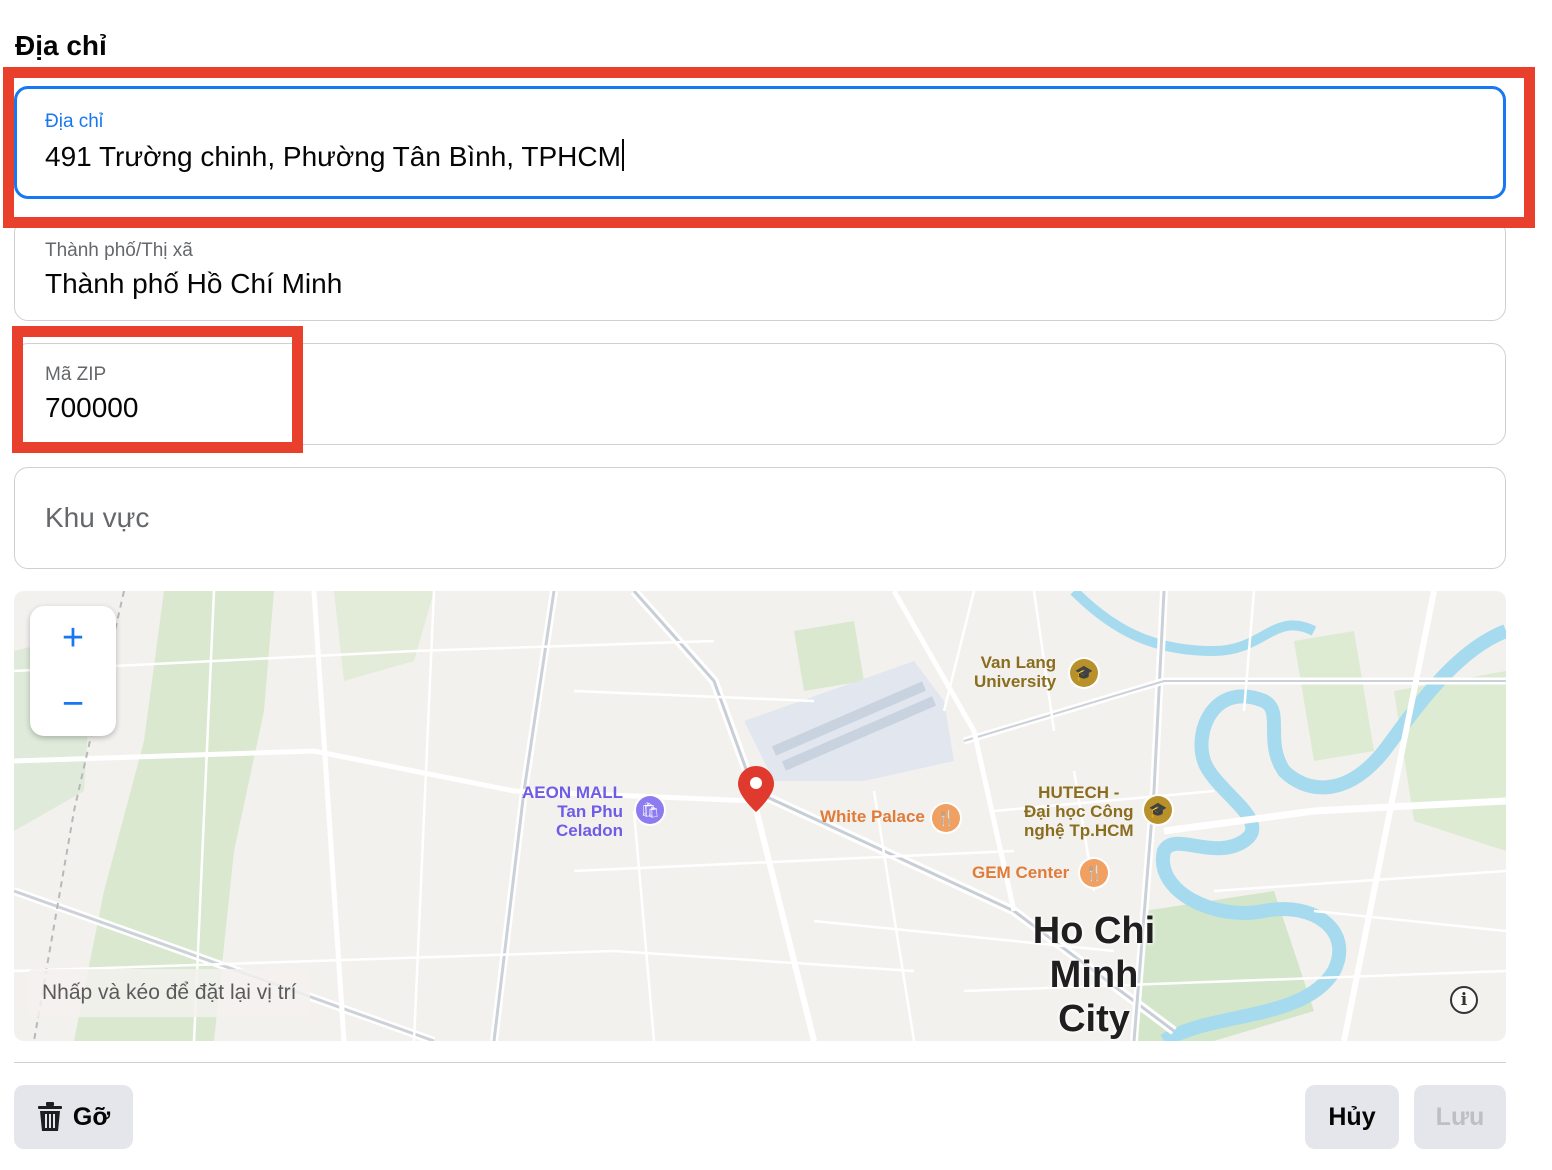 Image resolution: width=1552 pixels, height=1170 pixels. I want to click on zoom-control: + −, so click(73, 671).